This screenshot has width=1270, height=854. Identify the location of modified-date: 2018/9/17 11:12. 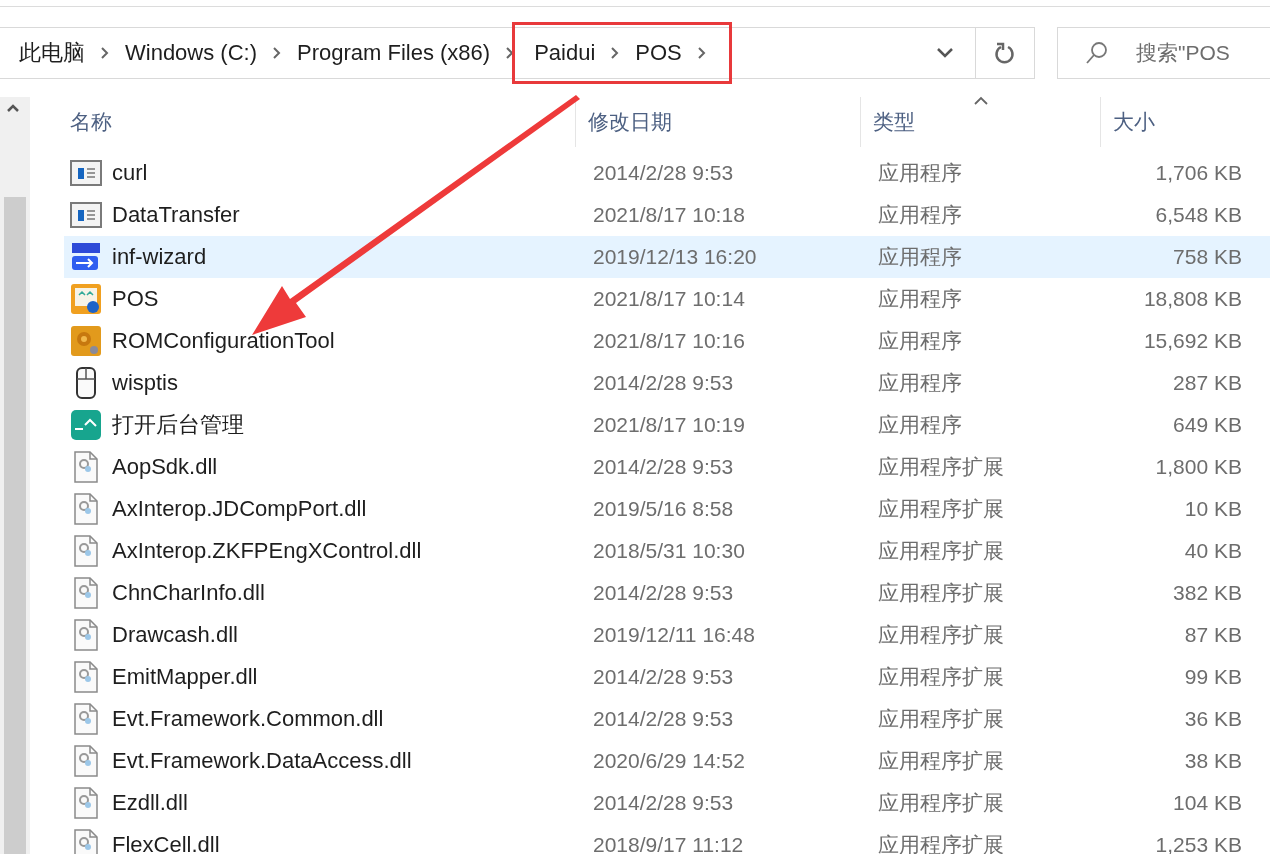
(668, 843).